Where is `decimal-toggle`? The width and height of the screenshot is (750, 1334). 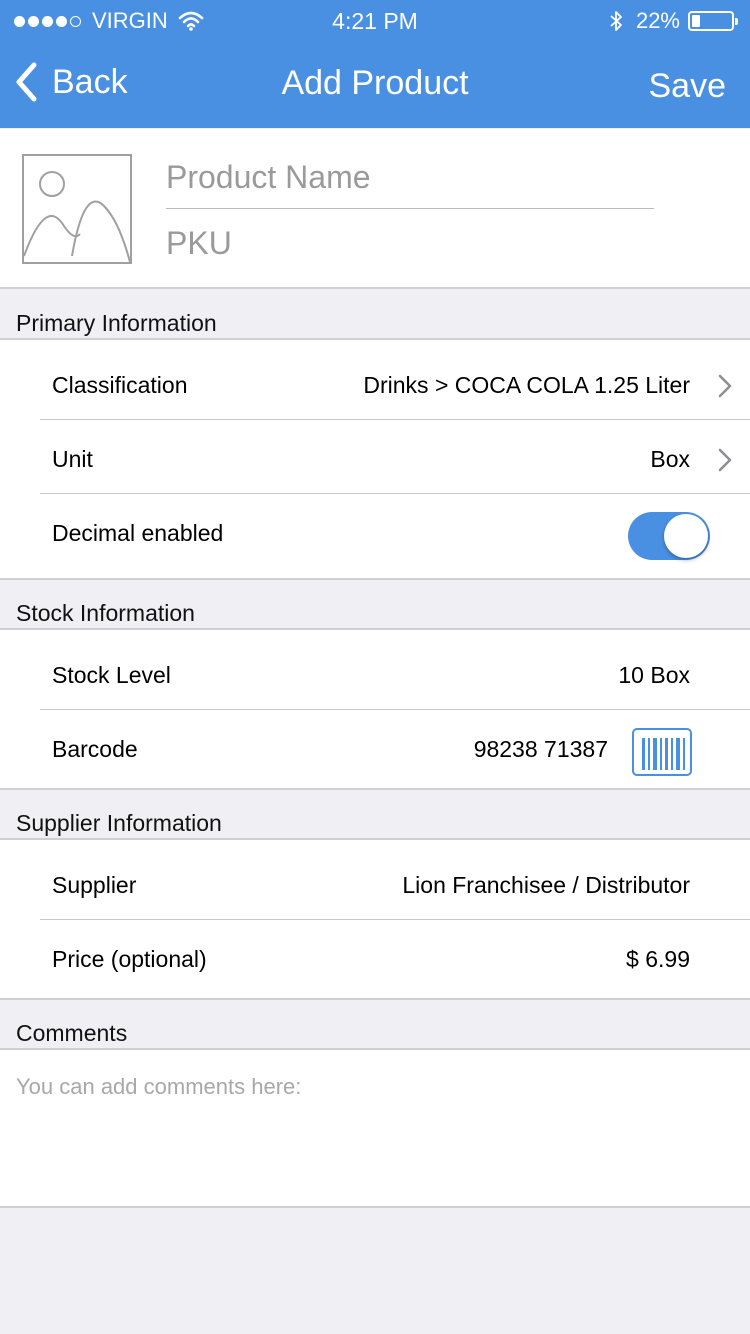 decimal-toggle is located at coordinates (669, 536).